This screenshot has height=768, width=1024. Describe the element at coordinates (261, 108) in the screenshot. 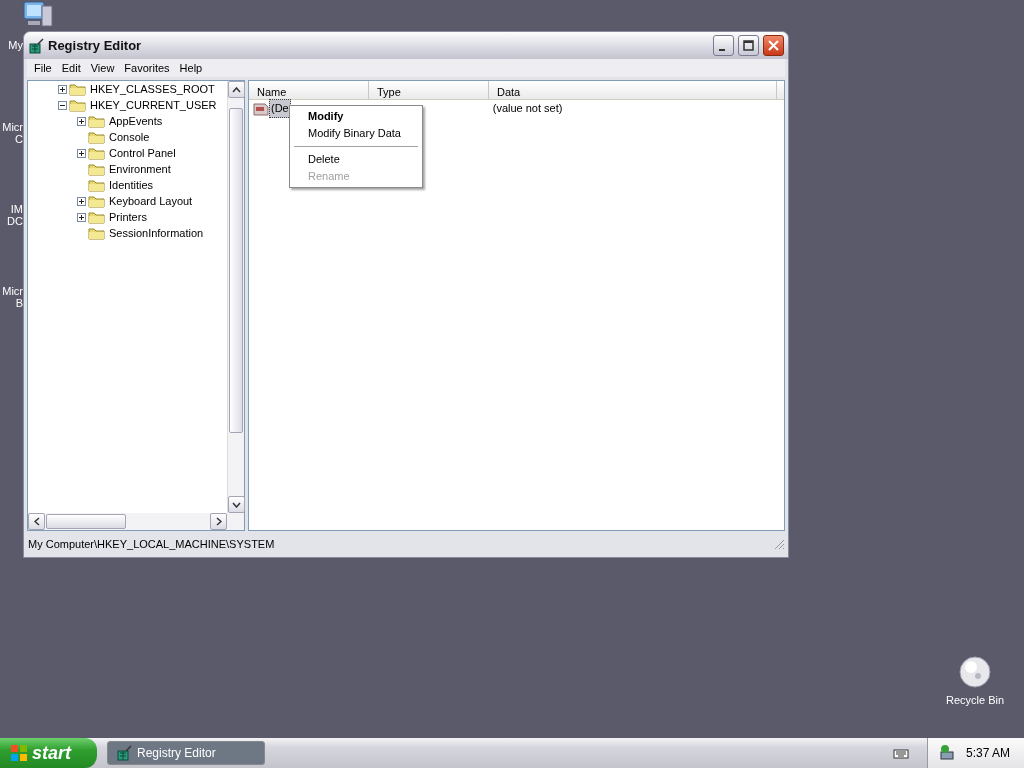

I see `string-value-icon` at that location.